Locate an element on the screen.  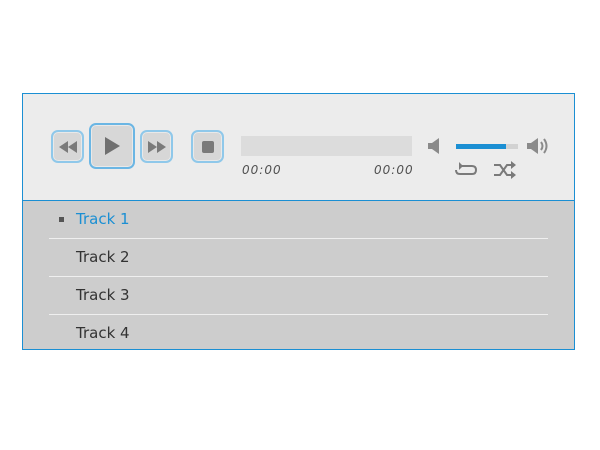
stop-button is located at coordinates (207, 146).